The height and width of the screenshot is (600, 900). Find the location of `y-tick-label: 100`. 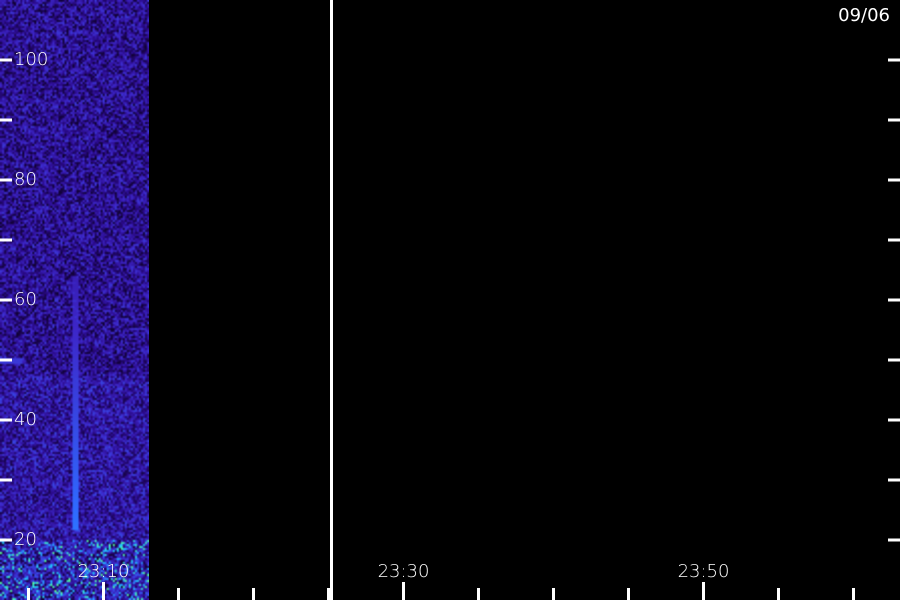

y-tick-label: 100 is located at coordinates (31, 59).